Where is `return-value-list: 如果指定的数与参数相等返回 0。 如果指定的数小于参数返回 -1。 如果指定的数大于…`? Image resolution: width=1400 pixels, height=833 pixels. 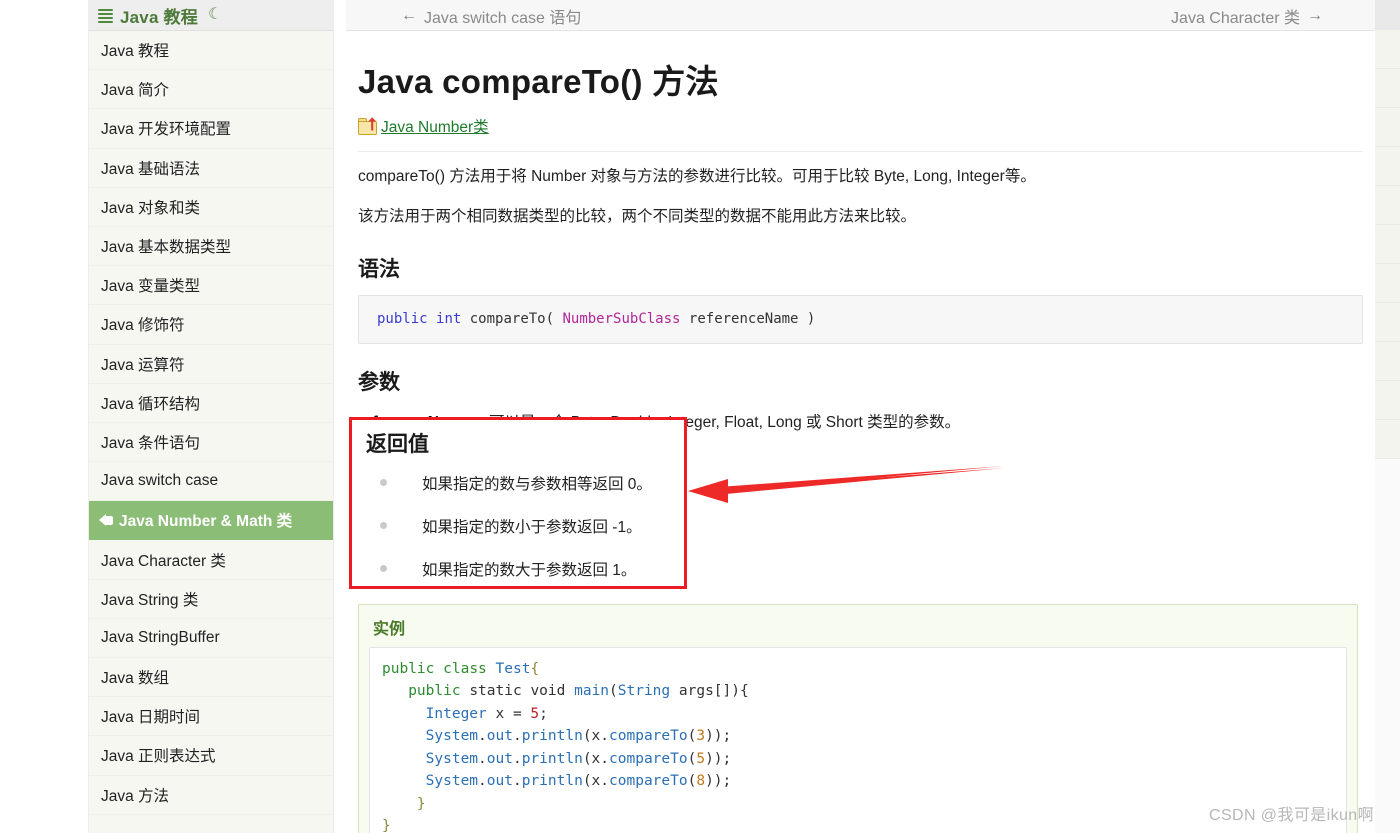 return-value-list: 如果指定的数与参数相等返回 0。 如果指定的数小于参数返回 -1。 如果指定的数大于… is located at coordinates (518, 526).